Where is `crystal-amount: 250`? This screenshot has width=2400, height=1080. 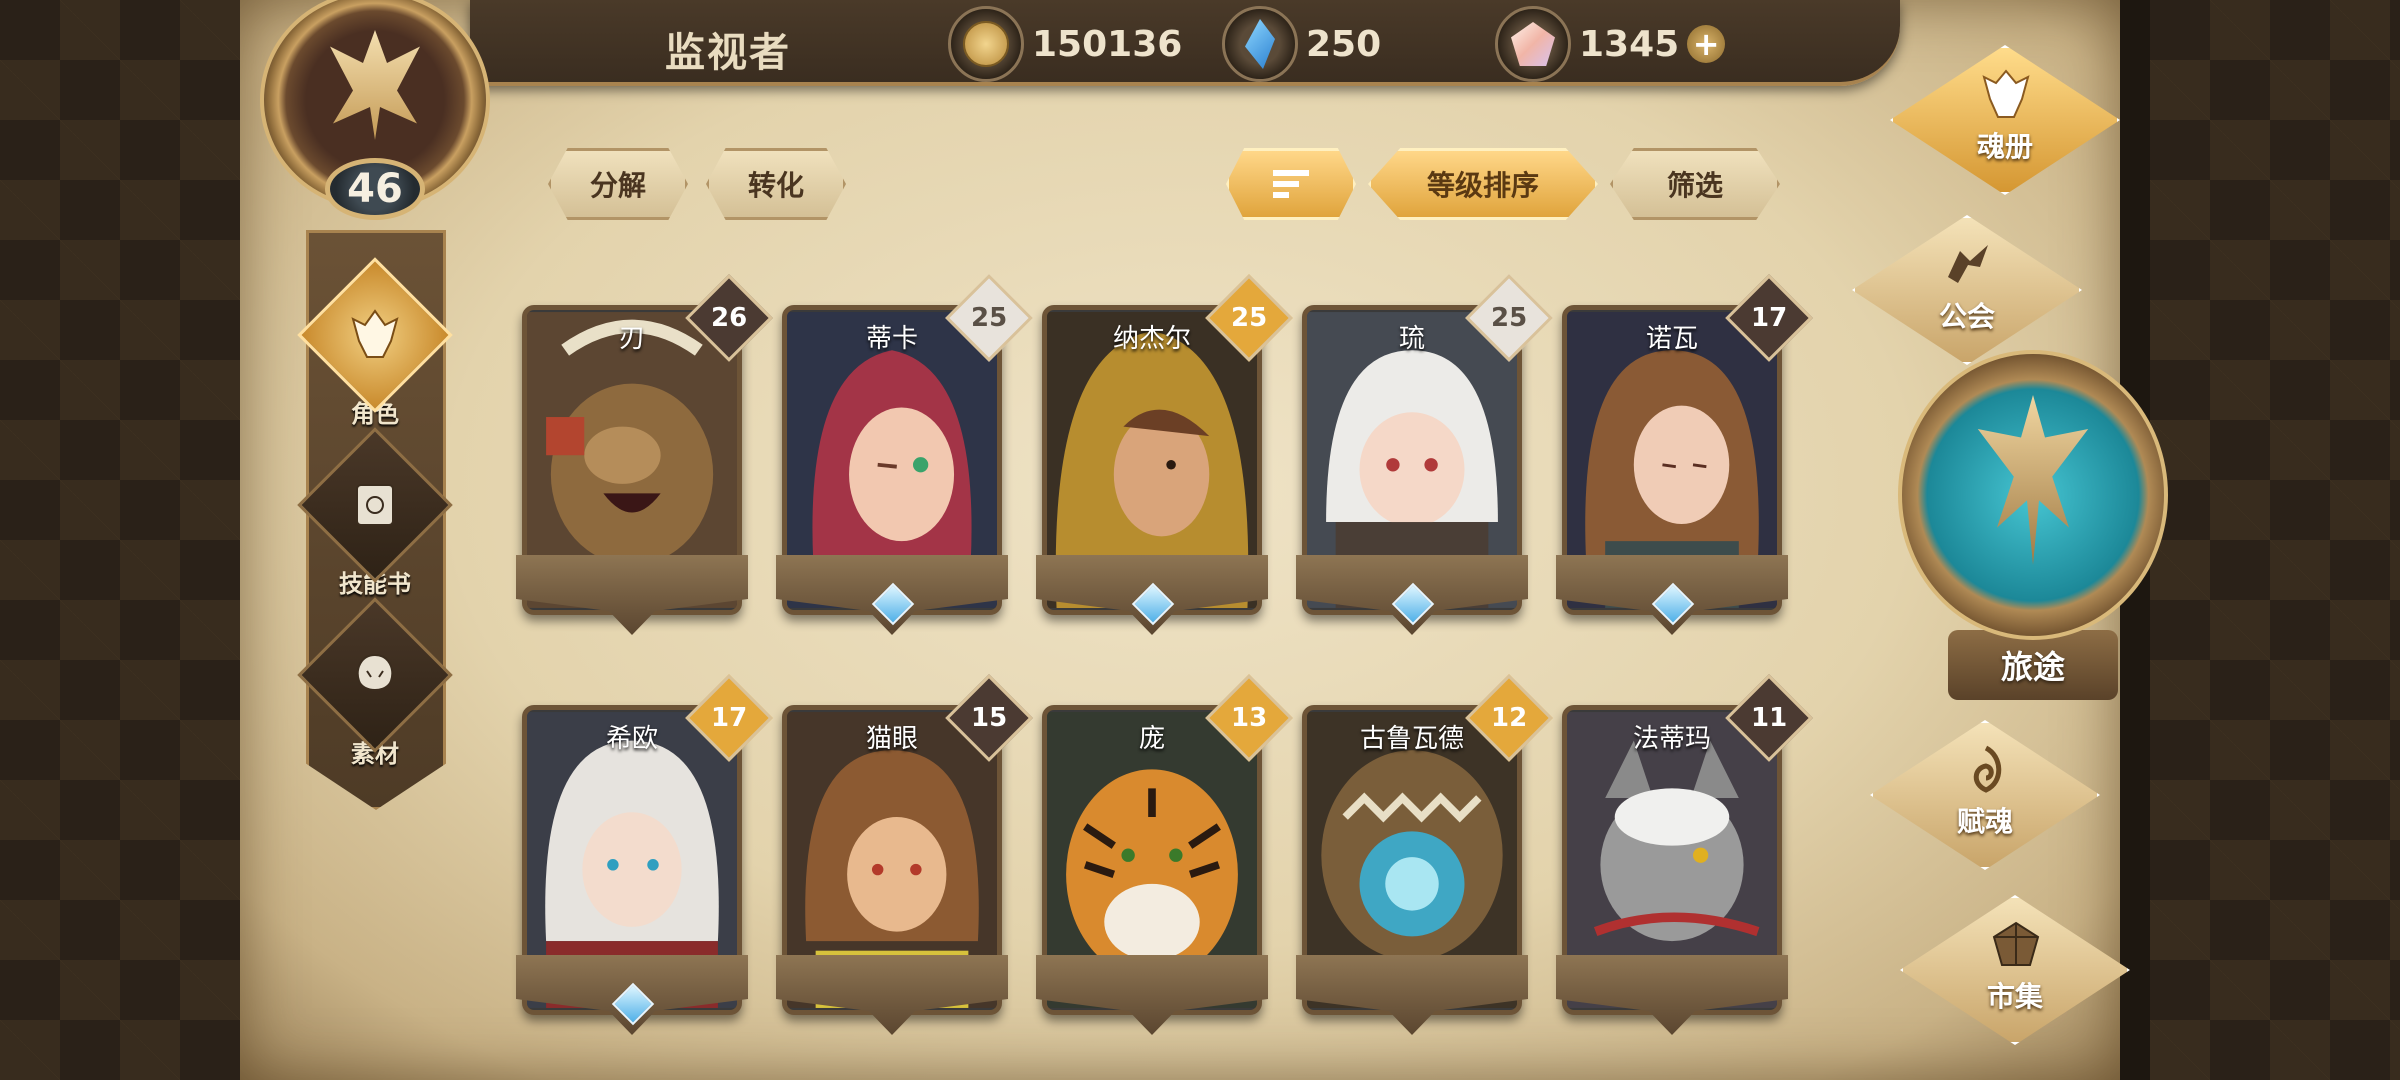
crystal-amount: 250 is located at coordinates (1344, 44).